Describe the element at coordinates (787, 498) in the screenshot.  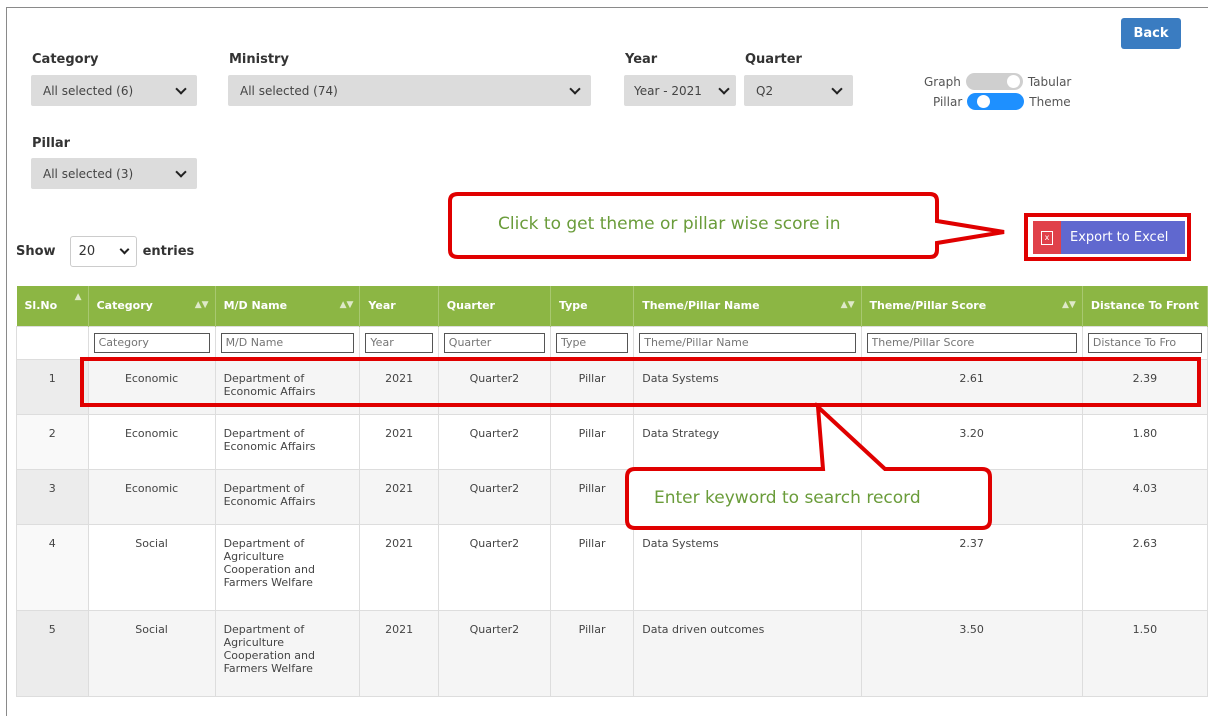
I see `callout-search-text: Enter keyword to search record` at that location.